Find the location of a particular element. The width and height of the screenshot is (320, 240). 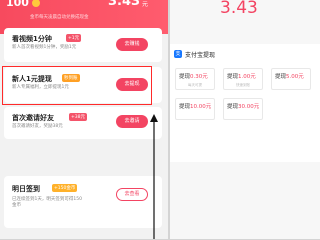

alipay-withdraw-header: 支 支付宝提现 is located at coordinates (245, 53).